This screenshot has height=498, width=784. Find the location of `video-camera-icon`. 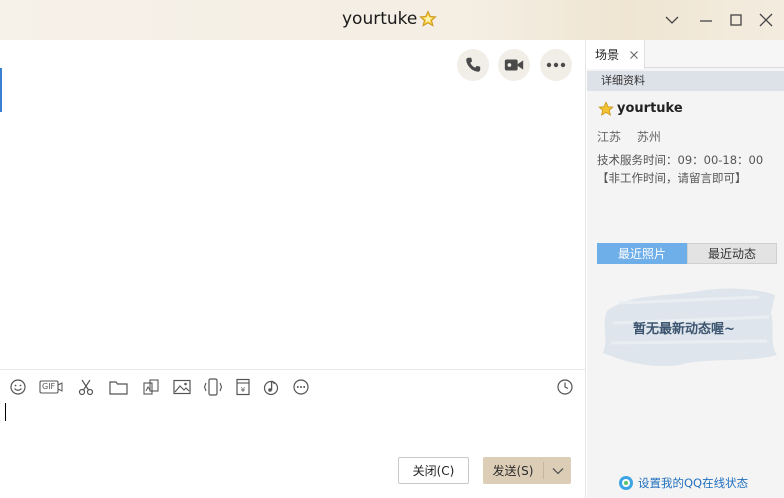

video-camera-icon is located at coordinates (514, 65).